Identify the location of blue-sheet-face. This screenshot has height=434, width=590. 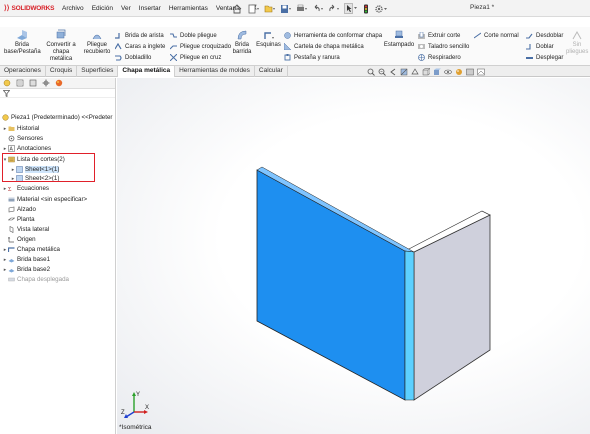
(331, 285).